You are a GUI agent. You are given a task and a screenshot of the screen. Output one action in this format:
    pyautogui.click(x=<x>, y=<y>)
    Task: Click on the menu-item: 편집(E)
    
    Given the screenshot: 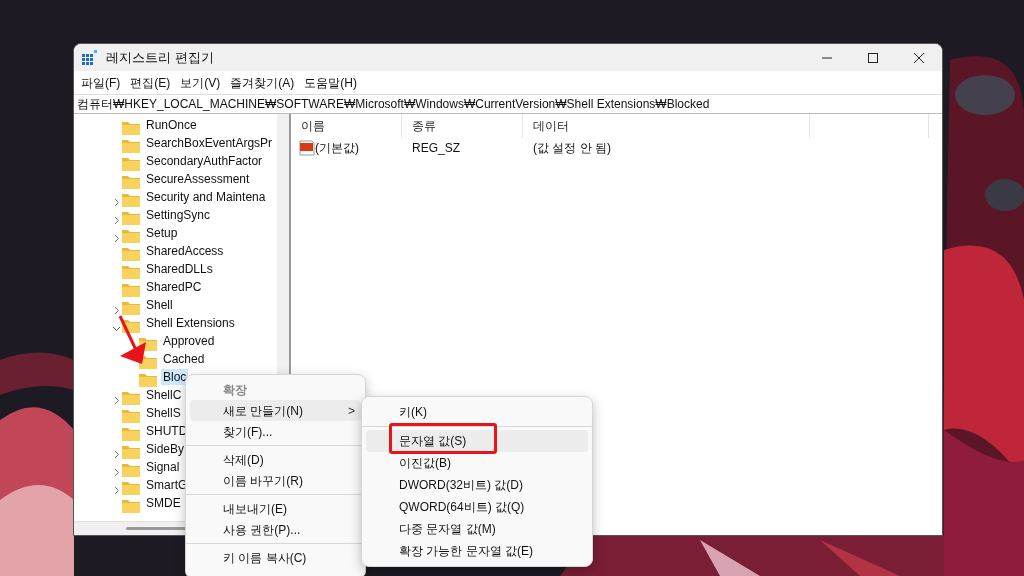 What is the action you would take?
    pyautogui.click(x=150, y=82)
    